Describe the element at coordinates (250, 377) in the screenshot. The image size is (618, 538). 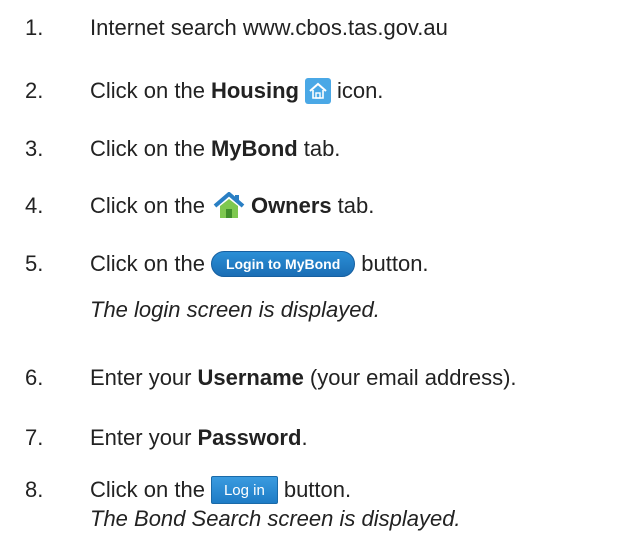
I see `username-label: Username` at that location.